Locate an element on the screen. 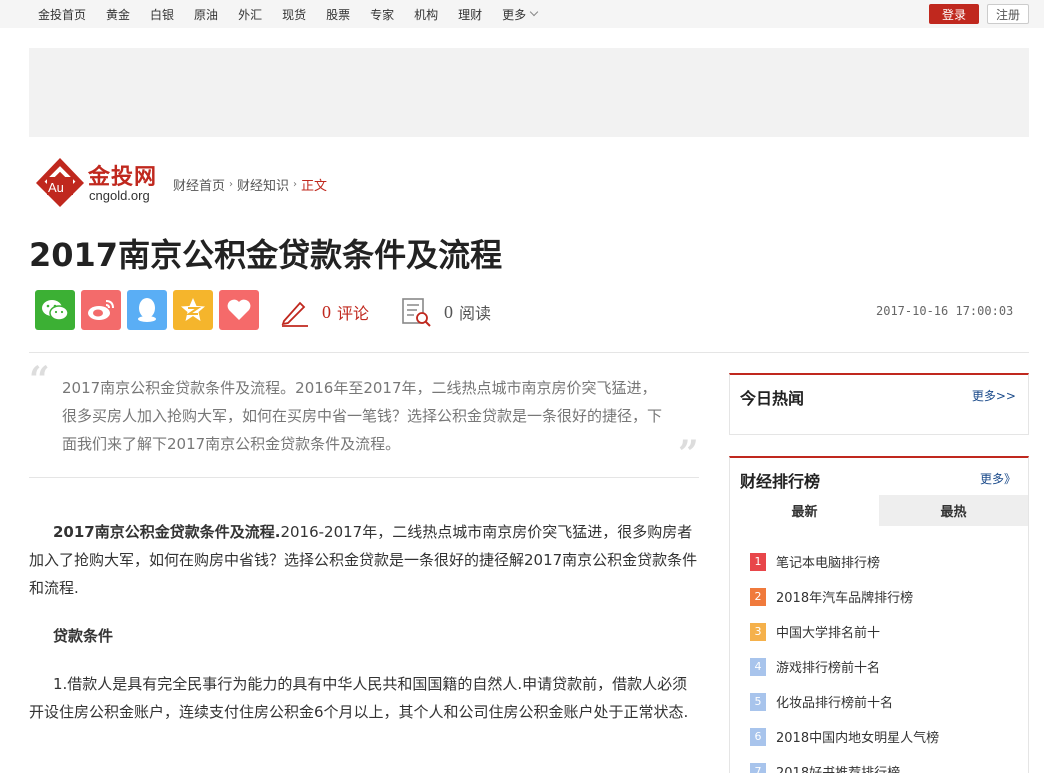  list-item-text: 笔记本电脑排行榜 is located at coordinates (828, 563).